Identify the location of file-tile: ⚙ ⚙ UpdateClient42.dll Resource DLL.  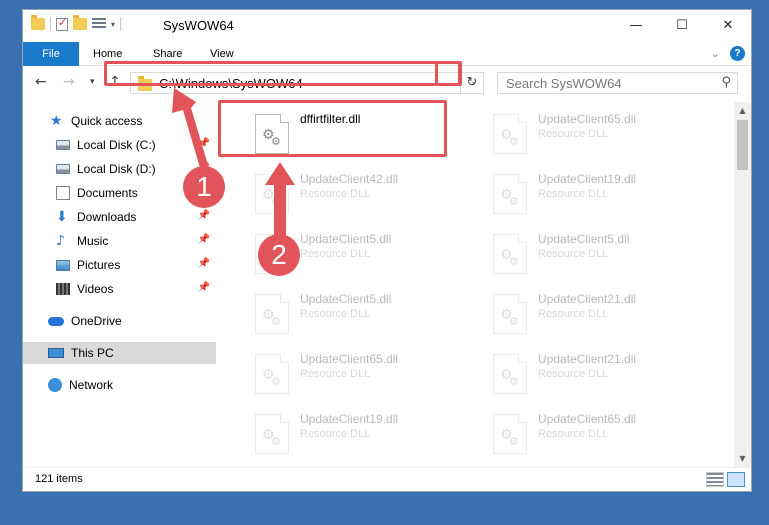
(358, 194).